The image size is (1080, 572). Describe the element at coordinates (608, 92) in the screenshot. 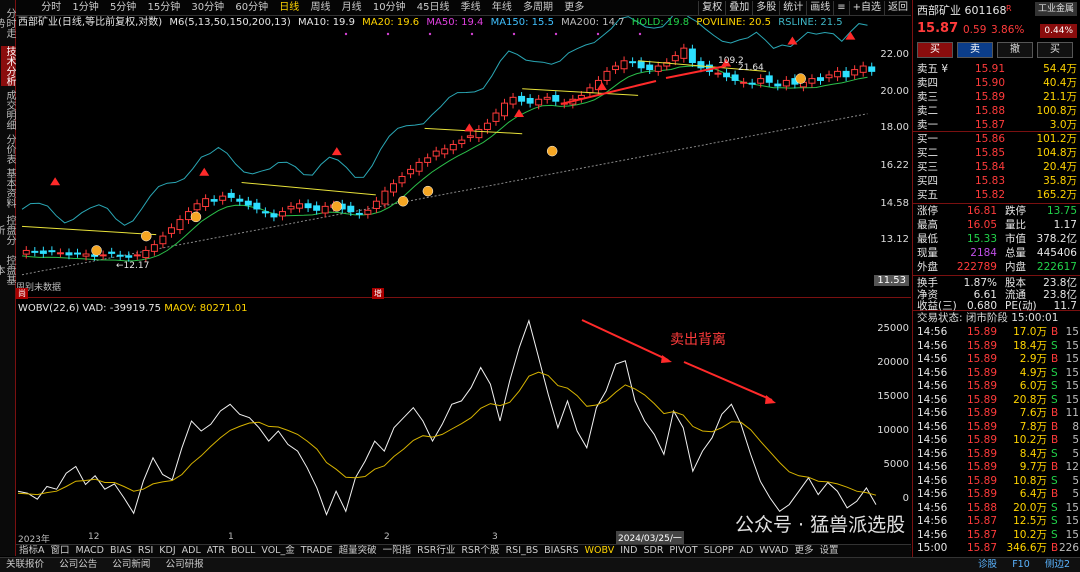

I see `trend-arrow` at that location.